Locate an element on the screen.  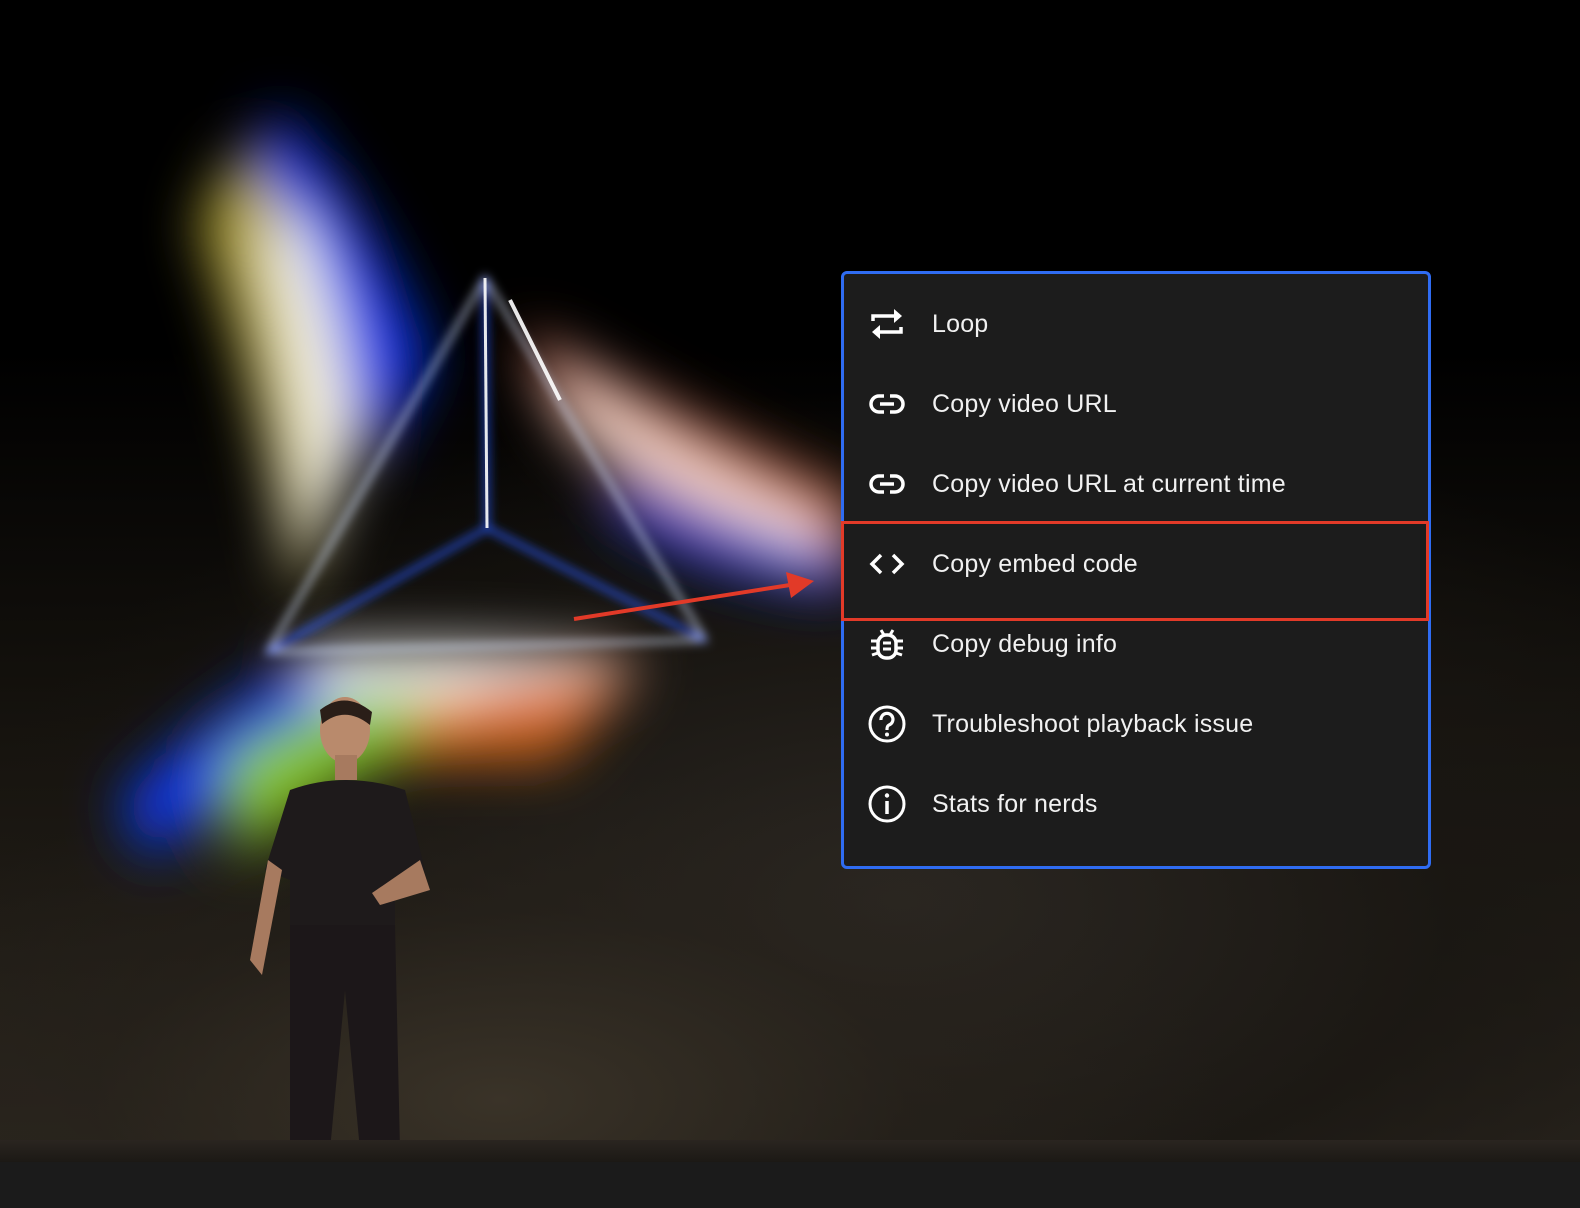
menu-item-copy-video-url-at-current-time: Copy video URL at current time is located at coordinates (1136, 484).